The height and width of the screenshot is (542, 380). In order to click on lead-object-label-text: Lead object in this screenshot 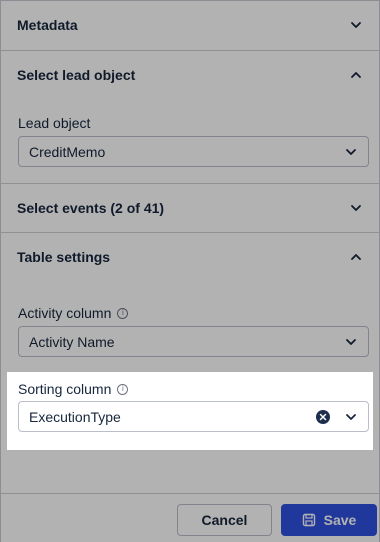, I will do `click(54, 123)`.